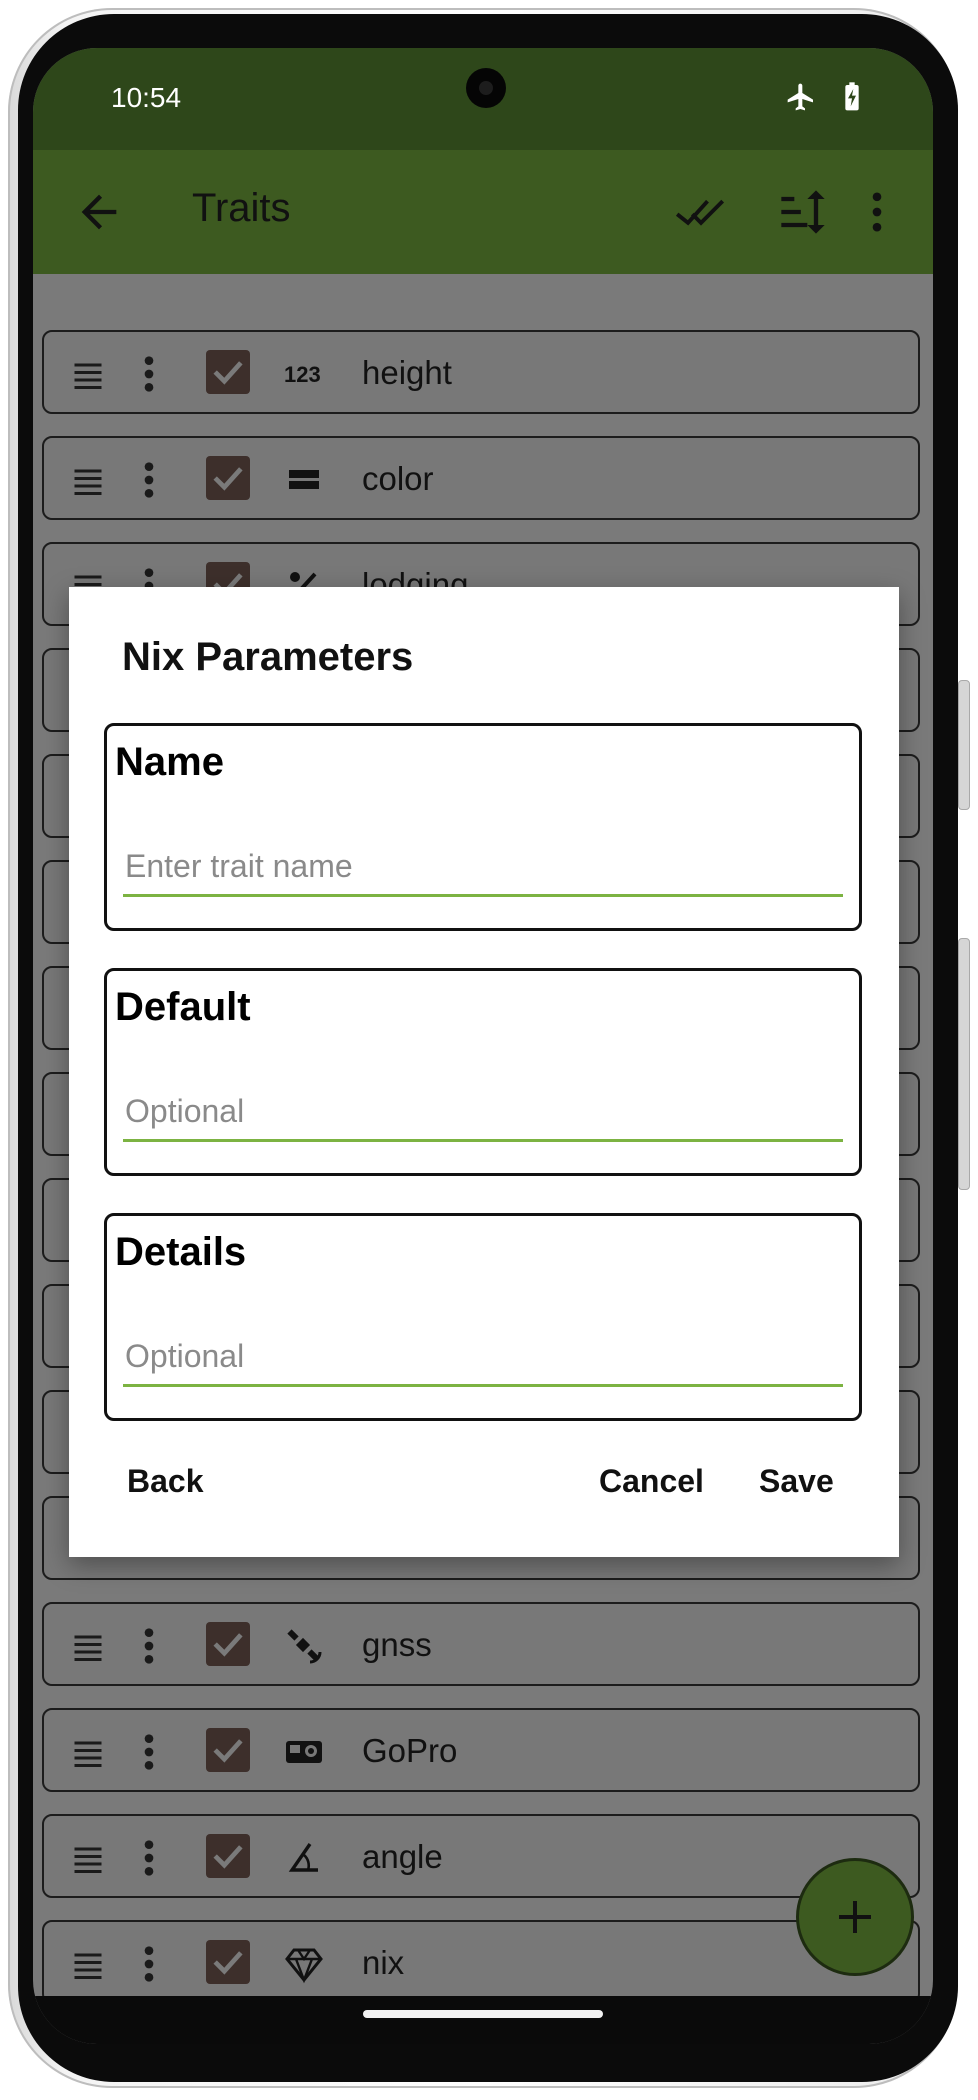 The height and width of the screenshot is (2100, 978). Describe the element at coordinates (483, 2014) in the screenshot. I see `home-gesture-bar` at that location.